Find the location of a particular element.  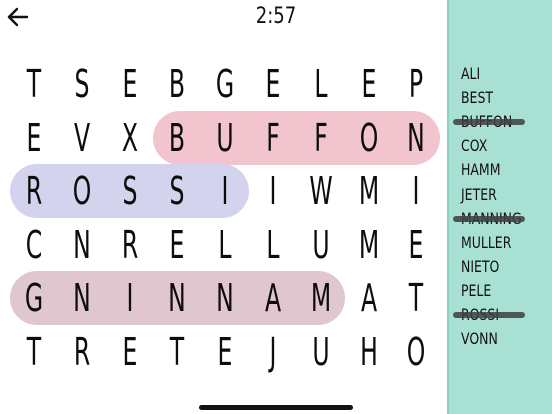

word-list-item: BEST is located at coordinates (477, 98).